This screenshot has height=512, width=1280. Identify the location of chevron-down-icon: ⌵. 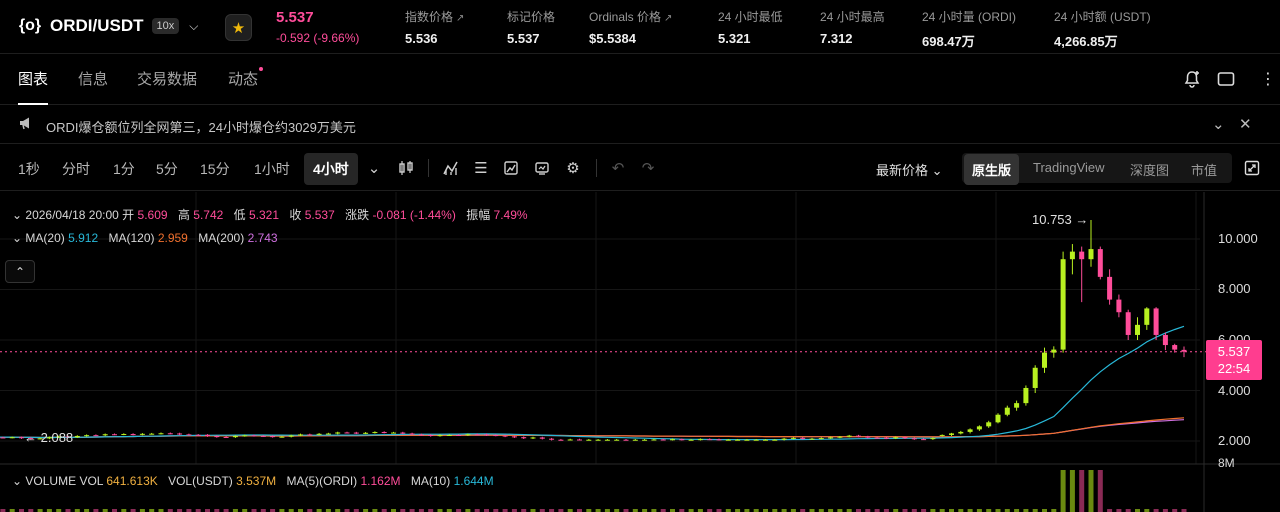
(193, 26).